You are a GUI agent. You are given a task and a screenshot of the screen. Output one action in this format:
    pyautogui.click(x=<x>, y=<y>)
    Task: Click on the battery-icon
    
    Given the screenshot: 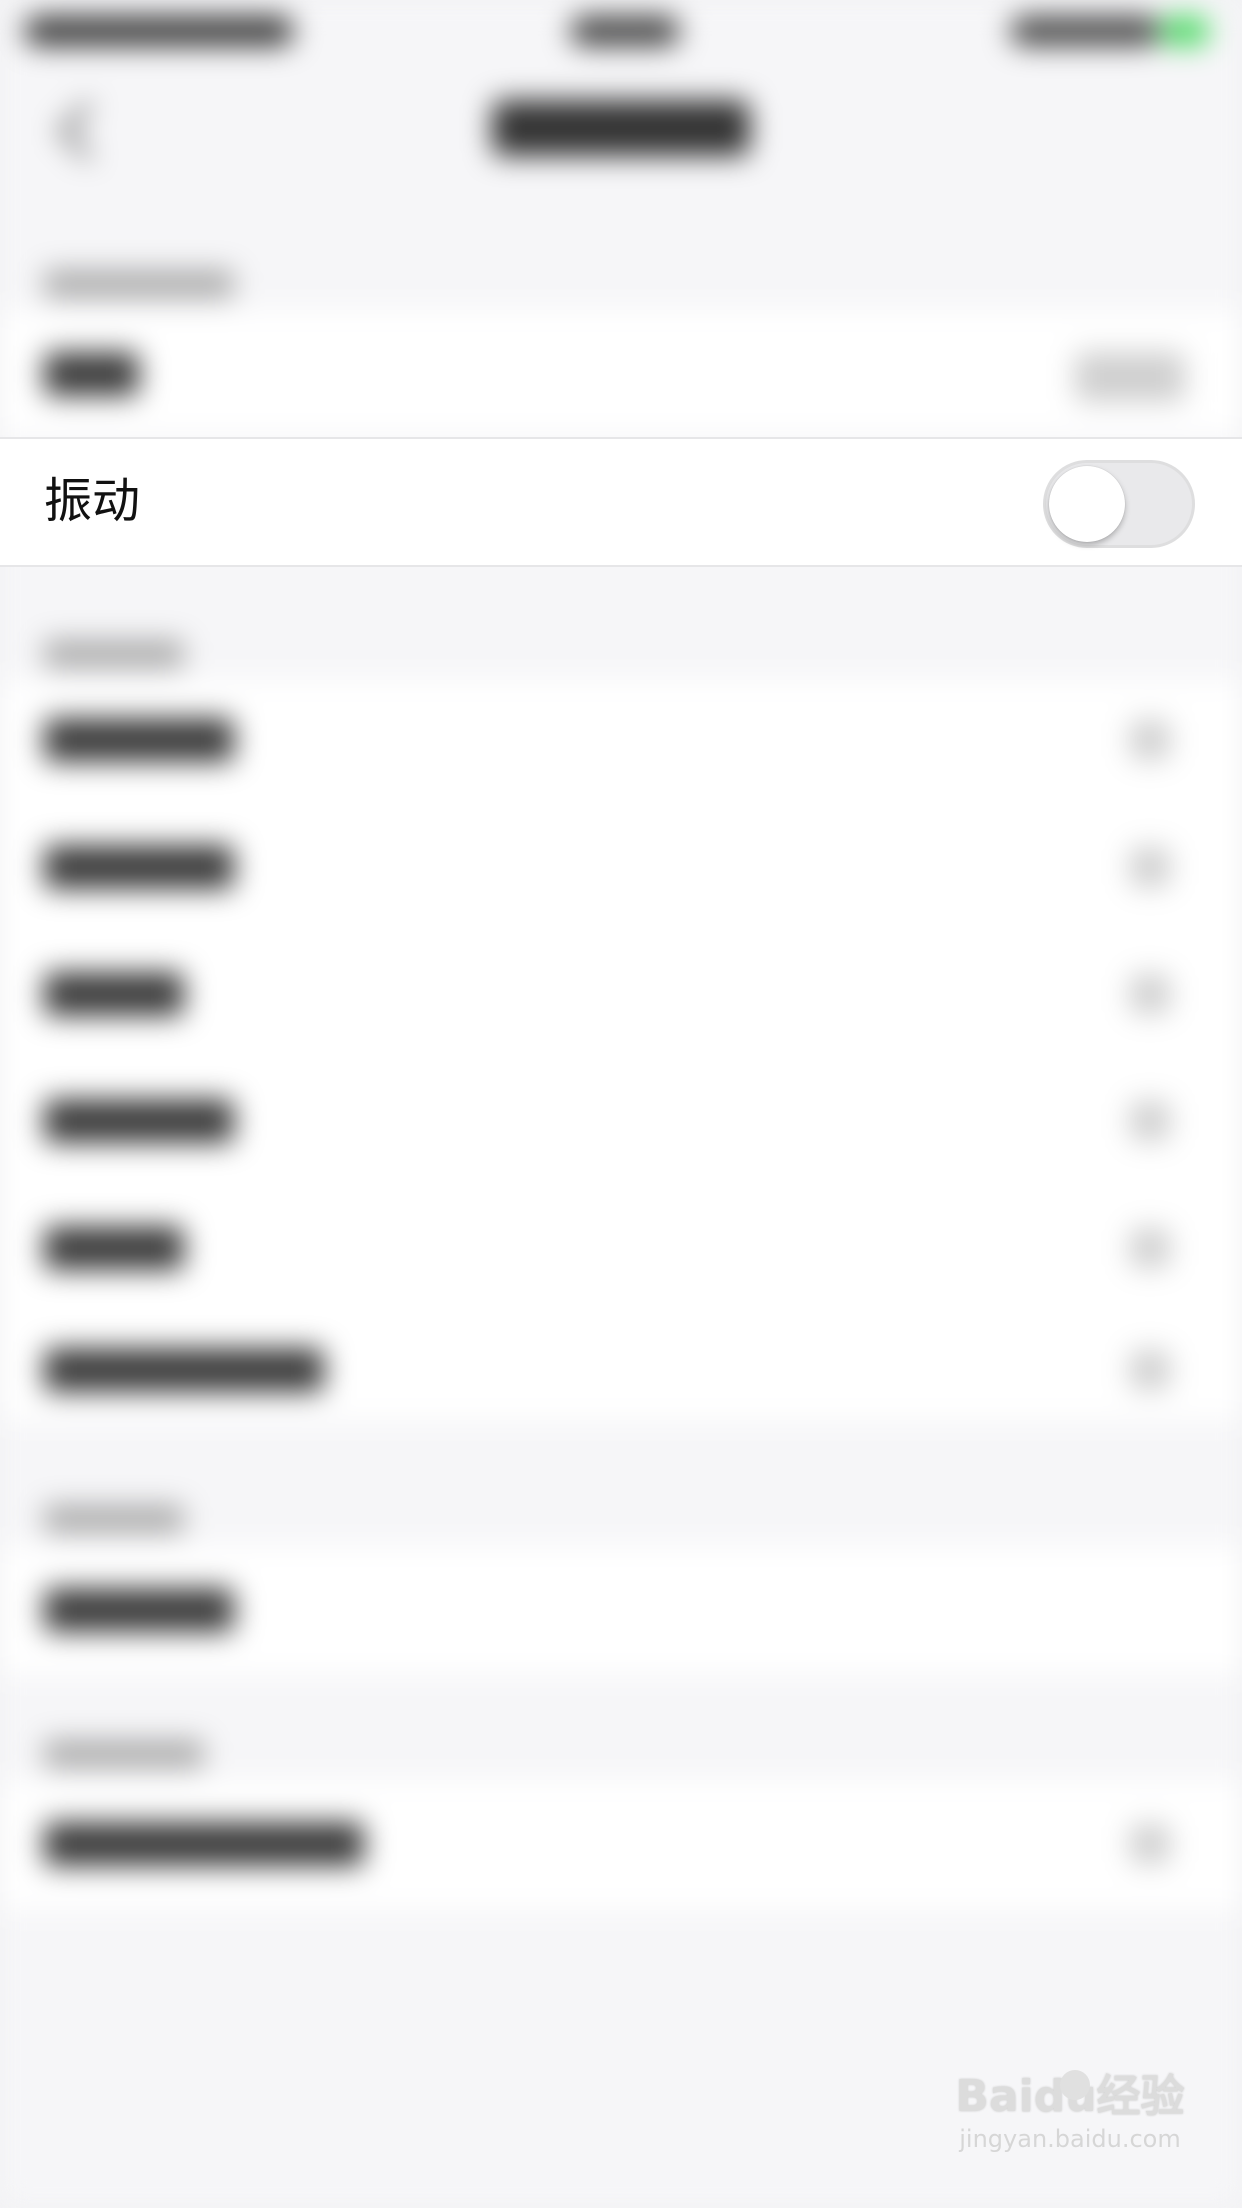 What is the action you would take?
    pyautogui.click(x=1185, y=31)
    